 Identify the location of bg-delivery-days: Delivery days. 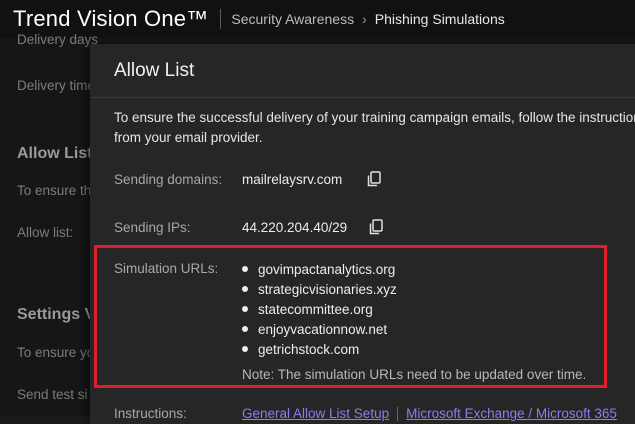
(58, 39).